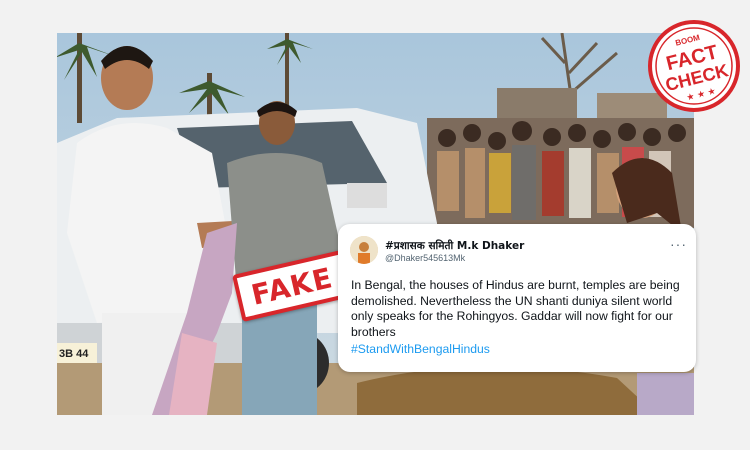 Image resolution: width=750 pixels, height=450 pixels. What do you see at coordinates (425, 258) in the screenshot?
I see `tweet-handle: @Dhaker545613Mk` at bounding box center [425, 258].